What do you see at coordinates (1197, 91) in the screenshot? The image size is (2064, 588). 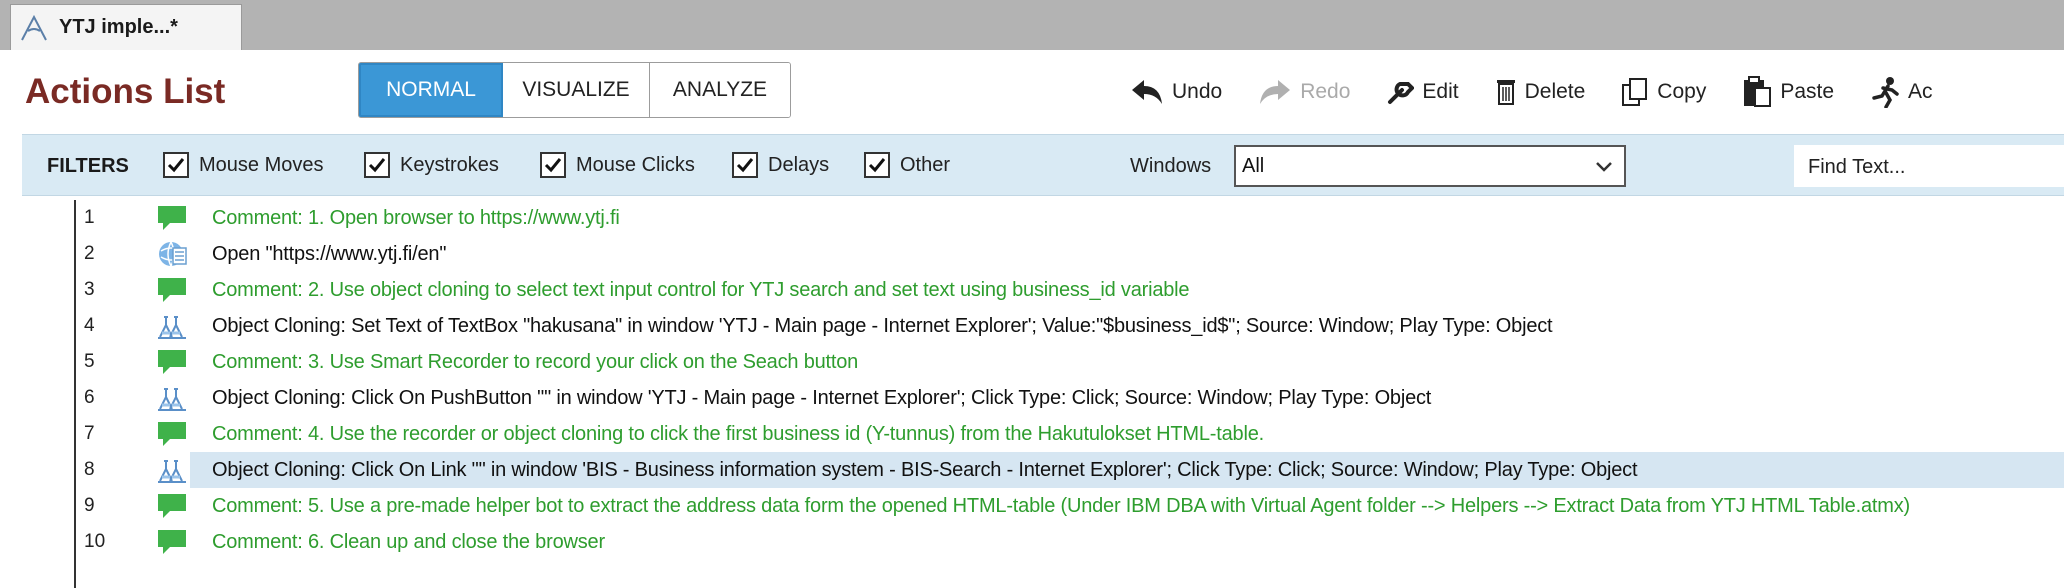 I see `undo-label: Undo` at bounding box center [1197, 91].